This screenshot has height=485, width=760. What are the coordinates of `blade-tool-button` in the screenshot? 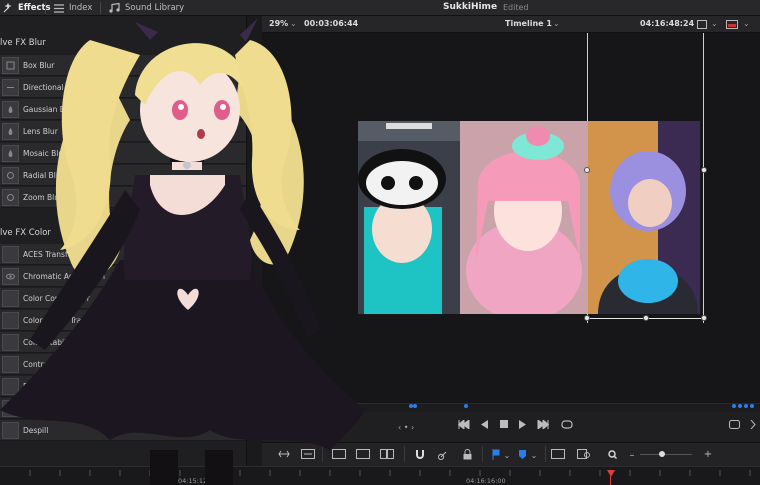 It's located at (308, 454).